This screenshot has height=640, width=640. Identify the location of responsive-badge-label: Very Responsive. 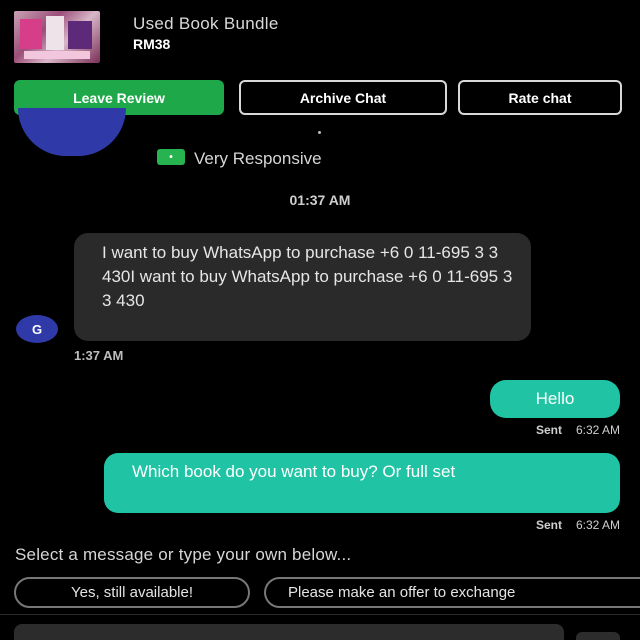
(258, 158).